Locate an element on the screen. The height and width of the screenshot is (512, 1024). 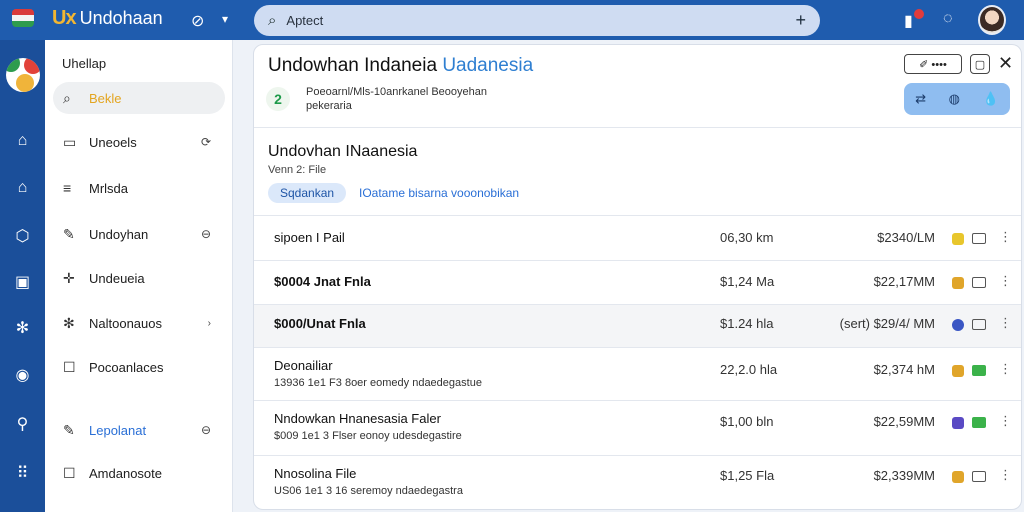
user-avatar is located at coordinates (992, 20).